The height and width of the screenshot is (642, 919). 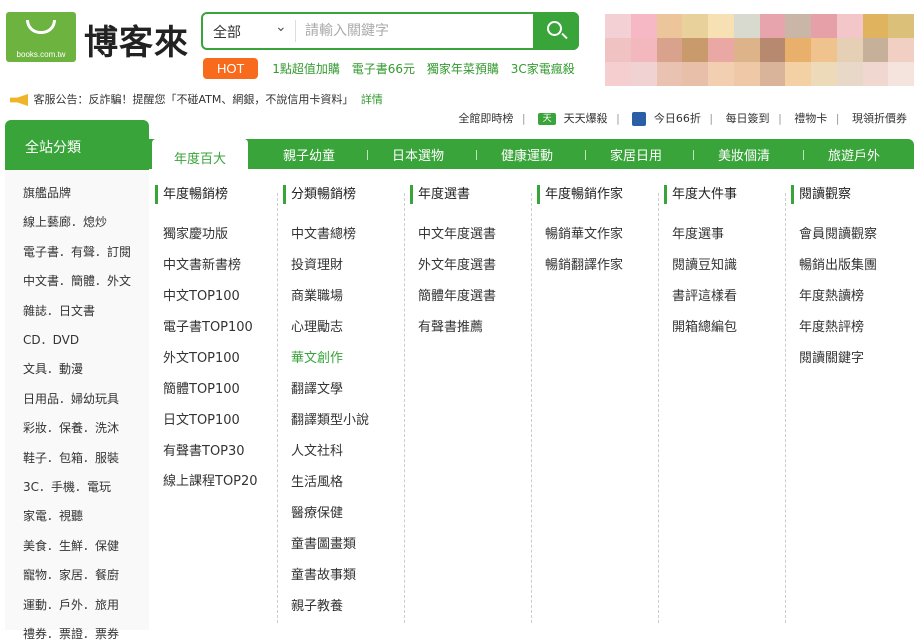 I want to click on sidebar-item: 彩妝．保養．洗沐, so click(x=71, y=427).